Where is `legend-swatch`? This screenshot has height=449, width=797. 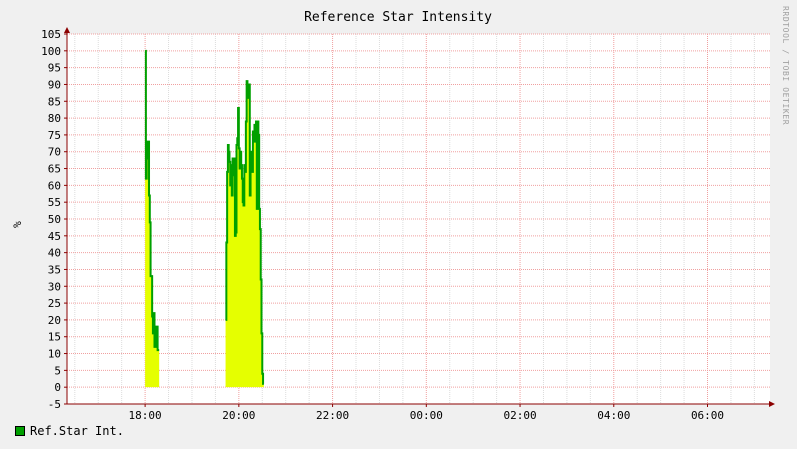 legend-swatch is located at coordinates (20, 431).